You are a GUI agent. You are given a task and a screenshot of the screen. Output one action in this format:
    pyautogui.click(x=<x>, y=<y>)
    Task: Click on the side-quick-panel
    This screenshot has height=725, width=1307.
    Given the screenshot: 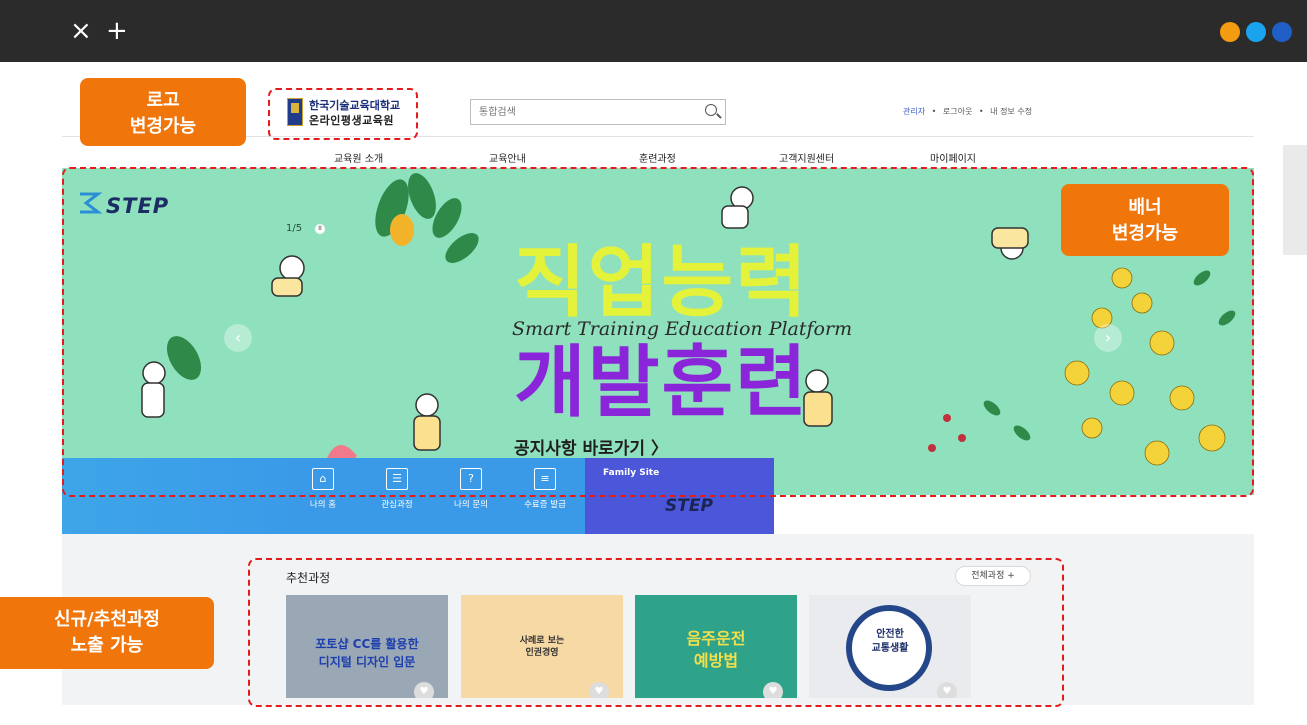 What is the action you would take?
    pyautogui.click(x=1295, y=200)
    